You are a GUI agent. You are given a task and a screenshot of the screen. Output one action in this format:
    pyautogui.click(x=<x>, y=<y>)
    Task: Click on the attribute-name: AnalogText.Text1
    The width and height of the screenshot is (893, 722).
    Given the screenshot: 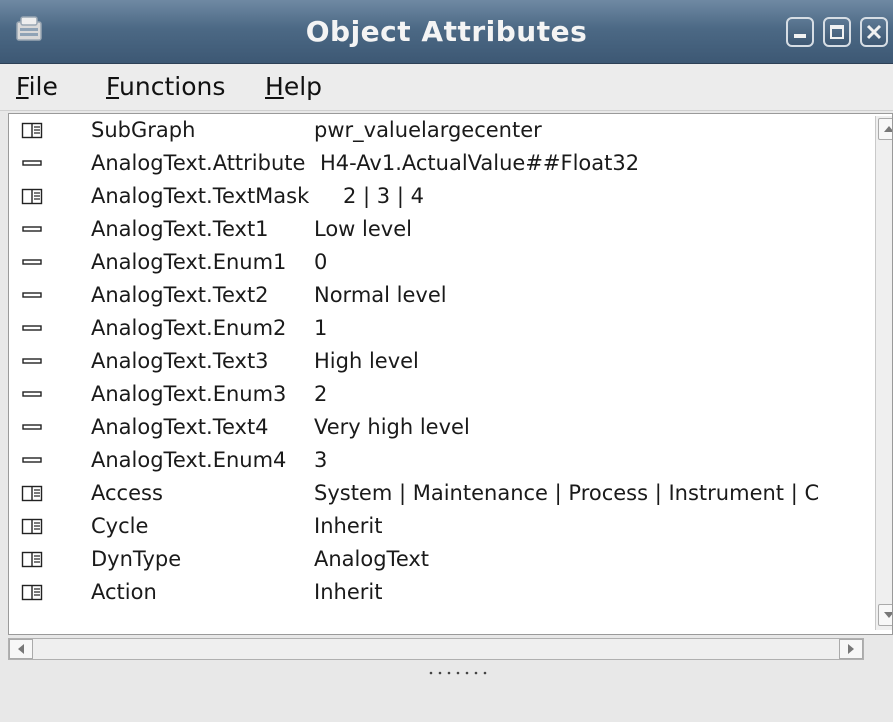 What is the action you would take?
    pyautogui.click(x=180, y=229)
    